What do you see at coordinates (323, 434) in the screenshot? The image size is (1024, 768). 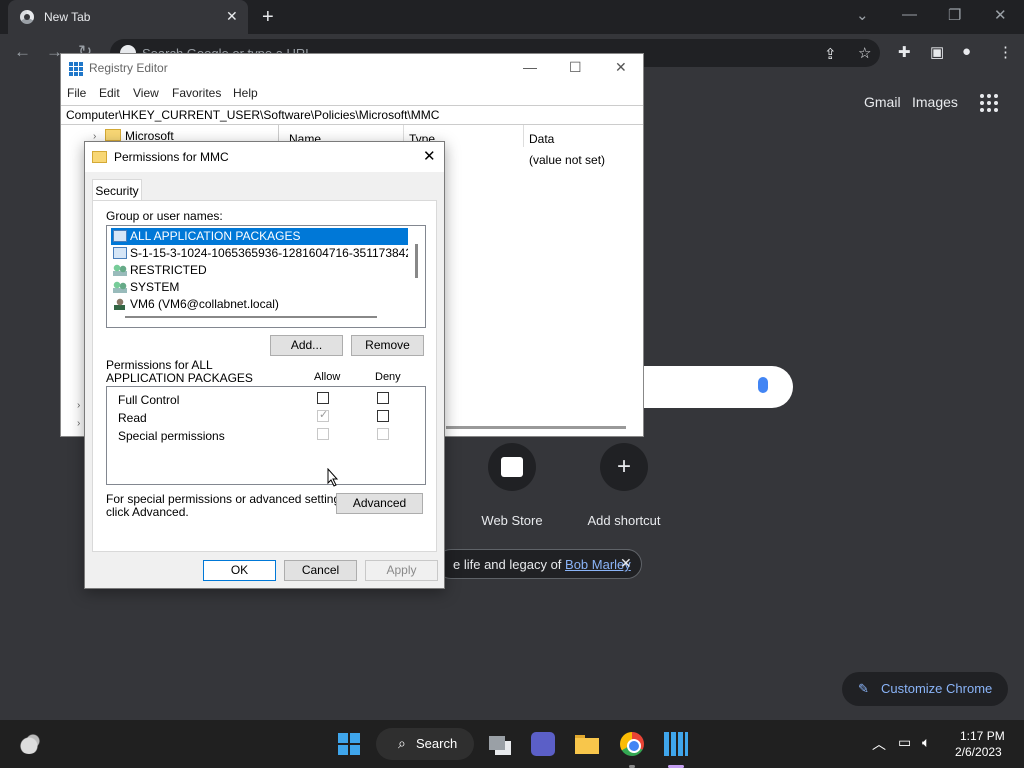 I see `special-allow-checkbox` at bounding box center [323, 434].